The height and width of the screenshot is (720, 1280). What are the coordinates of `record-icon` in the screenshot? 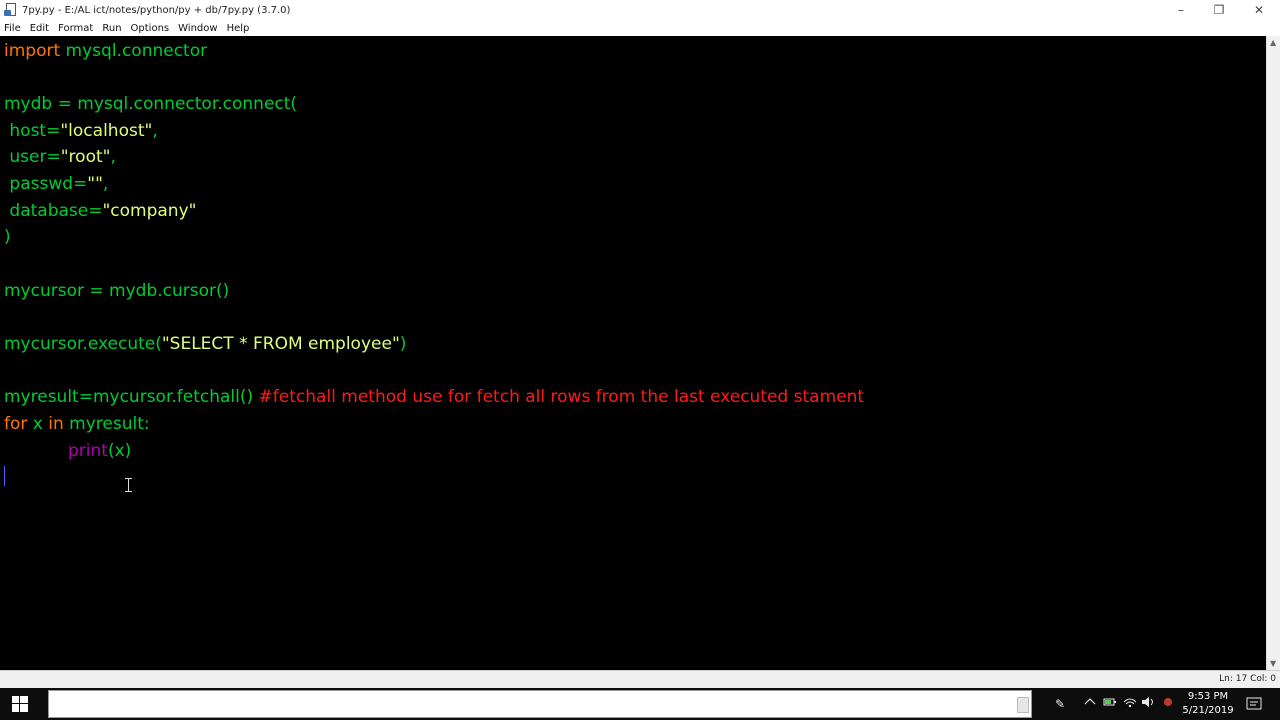 It's located at (1168, 704).